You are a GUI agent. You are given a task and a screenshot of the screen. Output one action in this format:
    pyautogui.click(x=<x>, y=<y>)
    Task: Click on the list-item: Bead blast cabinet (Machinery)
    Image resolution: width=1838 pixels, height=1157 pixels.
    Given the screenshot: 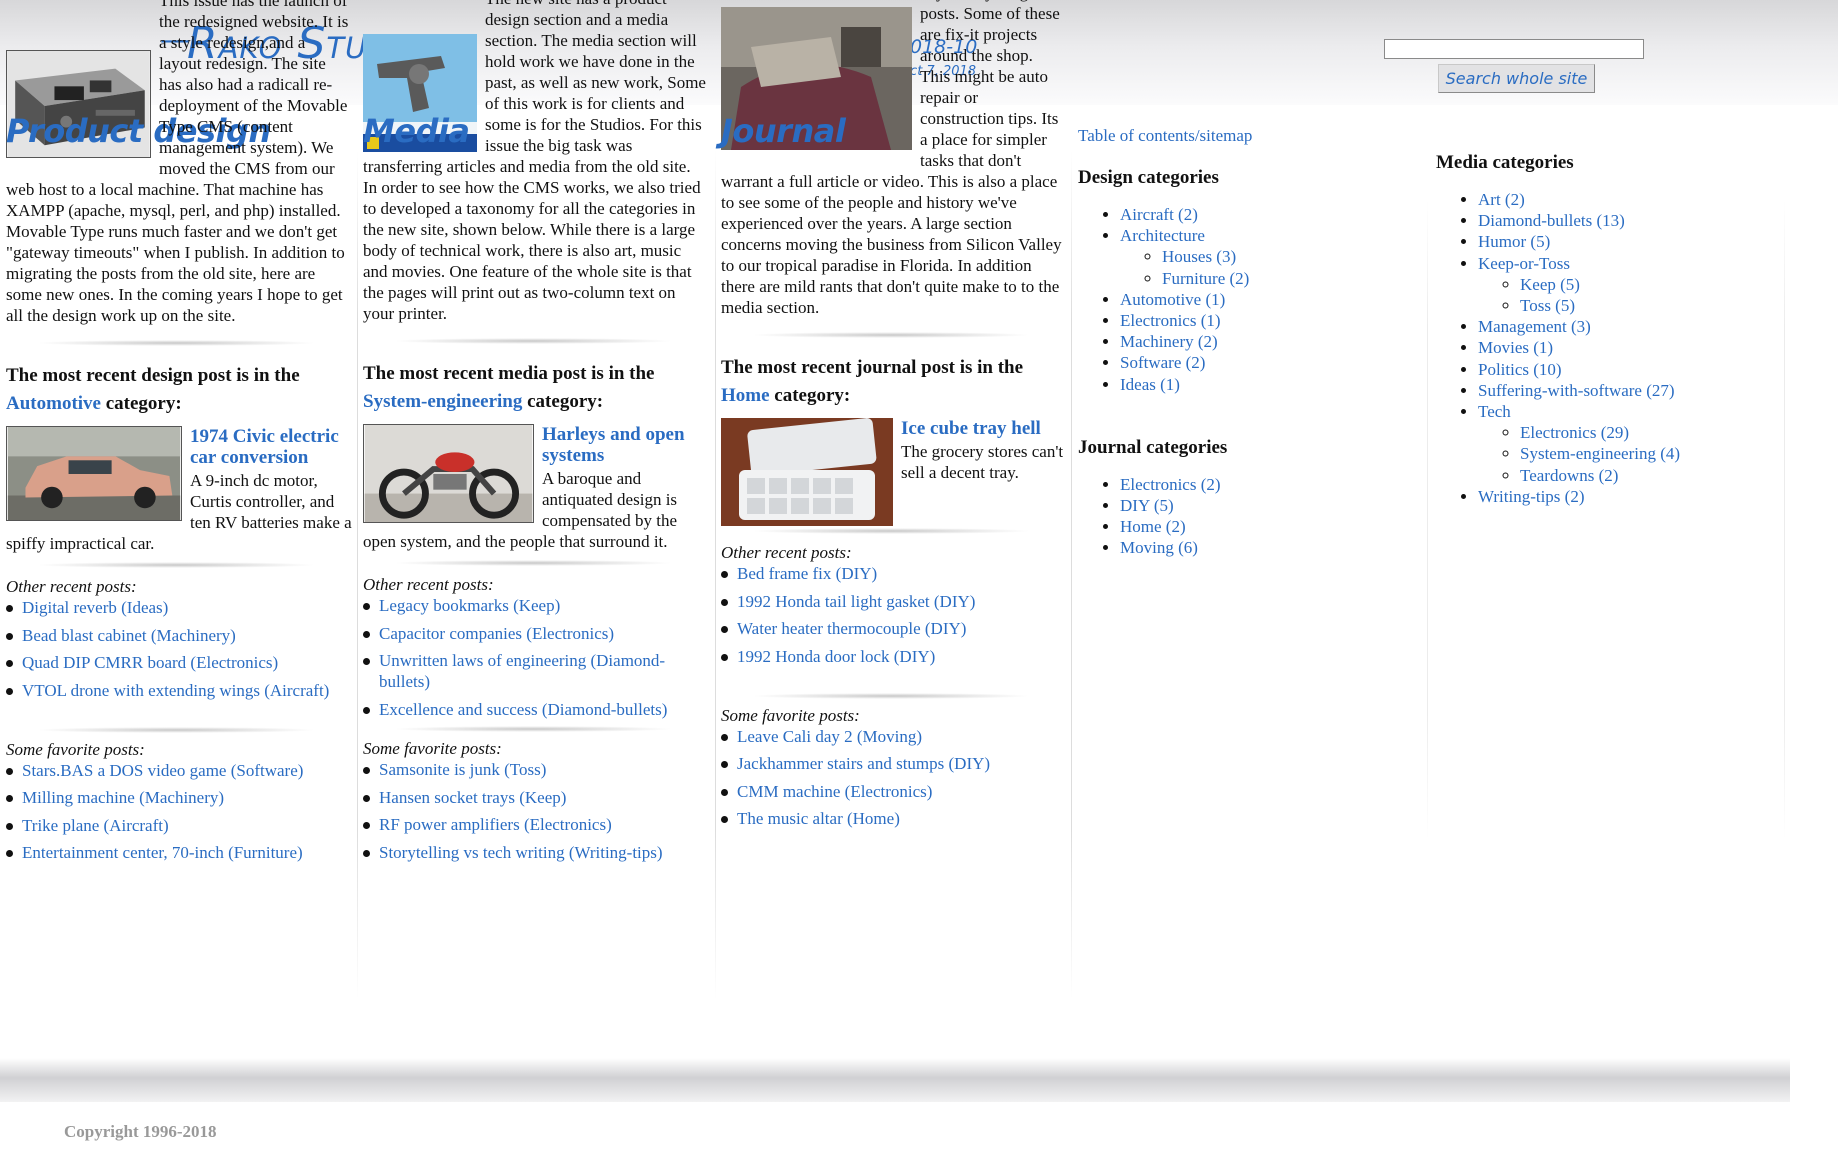 What is the action you would take?
    pyautogui.click(x=179, y=635)
    